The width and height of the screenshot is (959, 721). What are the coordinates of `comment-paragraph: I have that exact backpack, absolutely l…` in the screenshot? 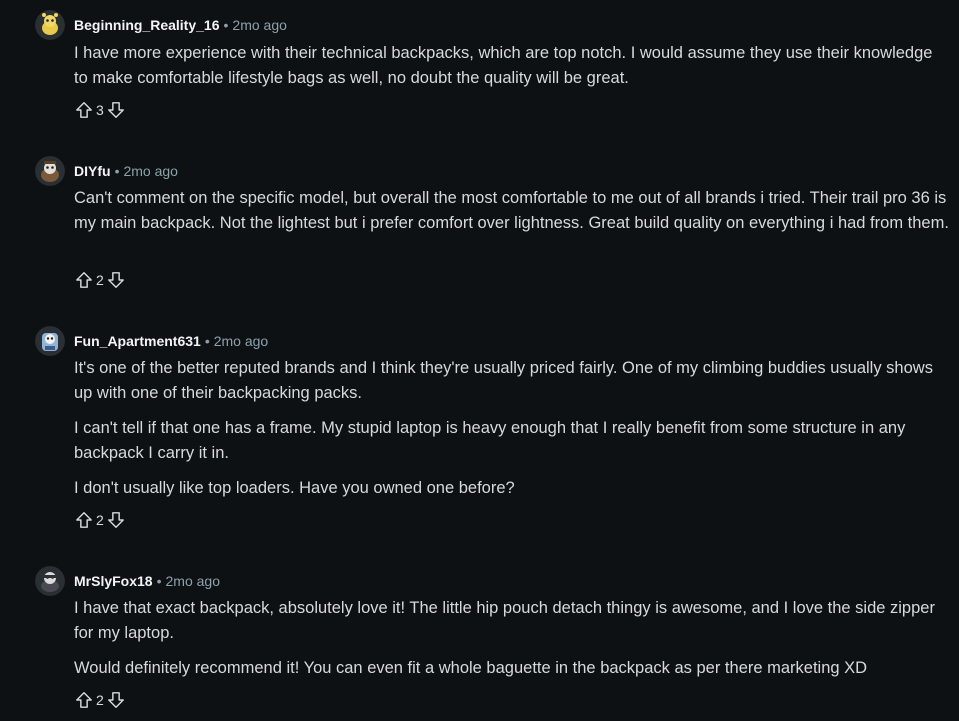 It's located at (504, 620).